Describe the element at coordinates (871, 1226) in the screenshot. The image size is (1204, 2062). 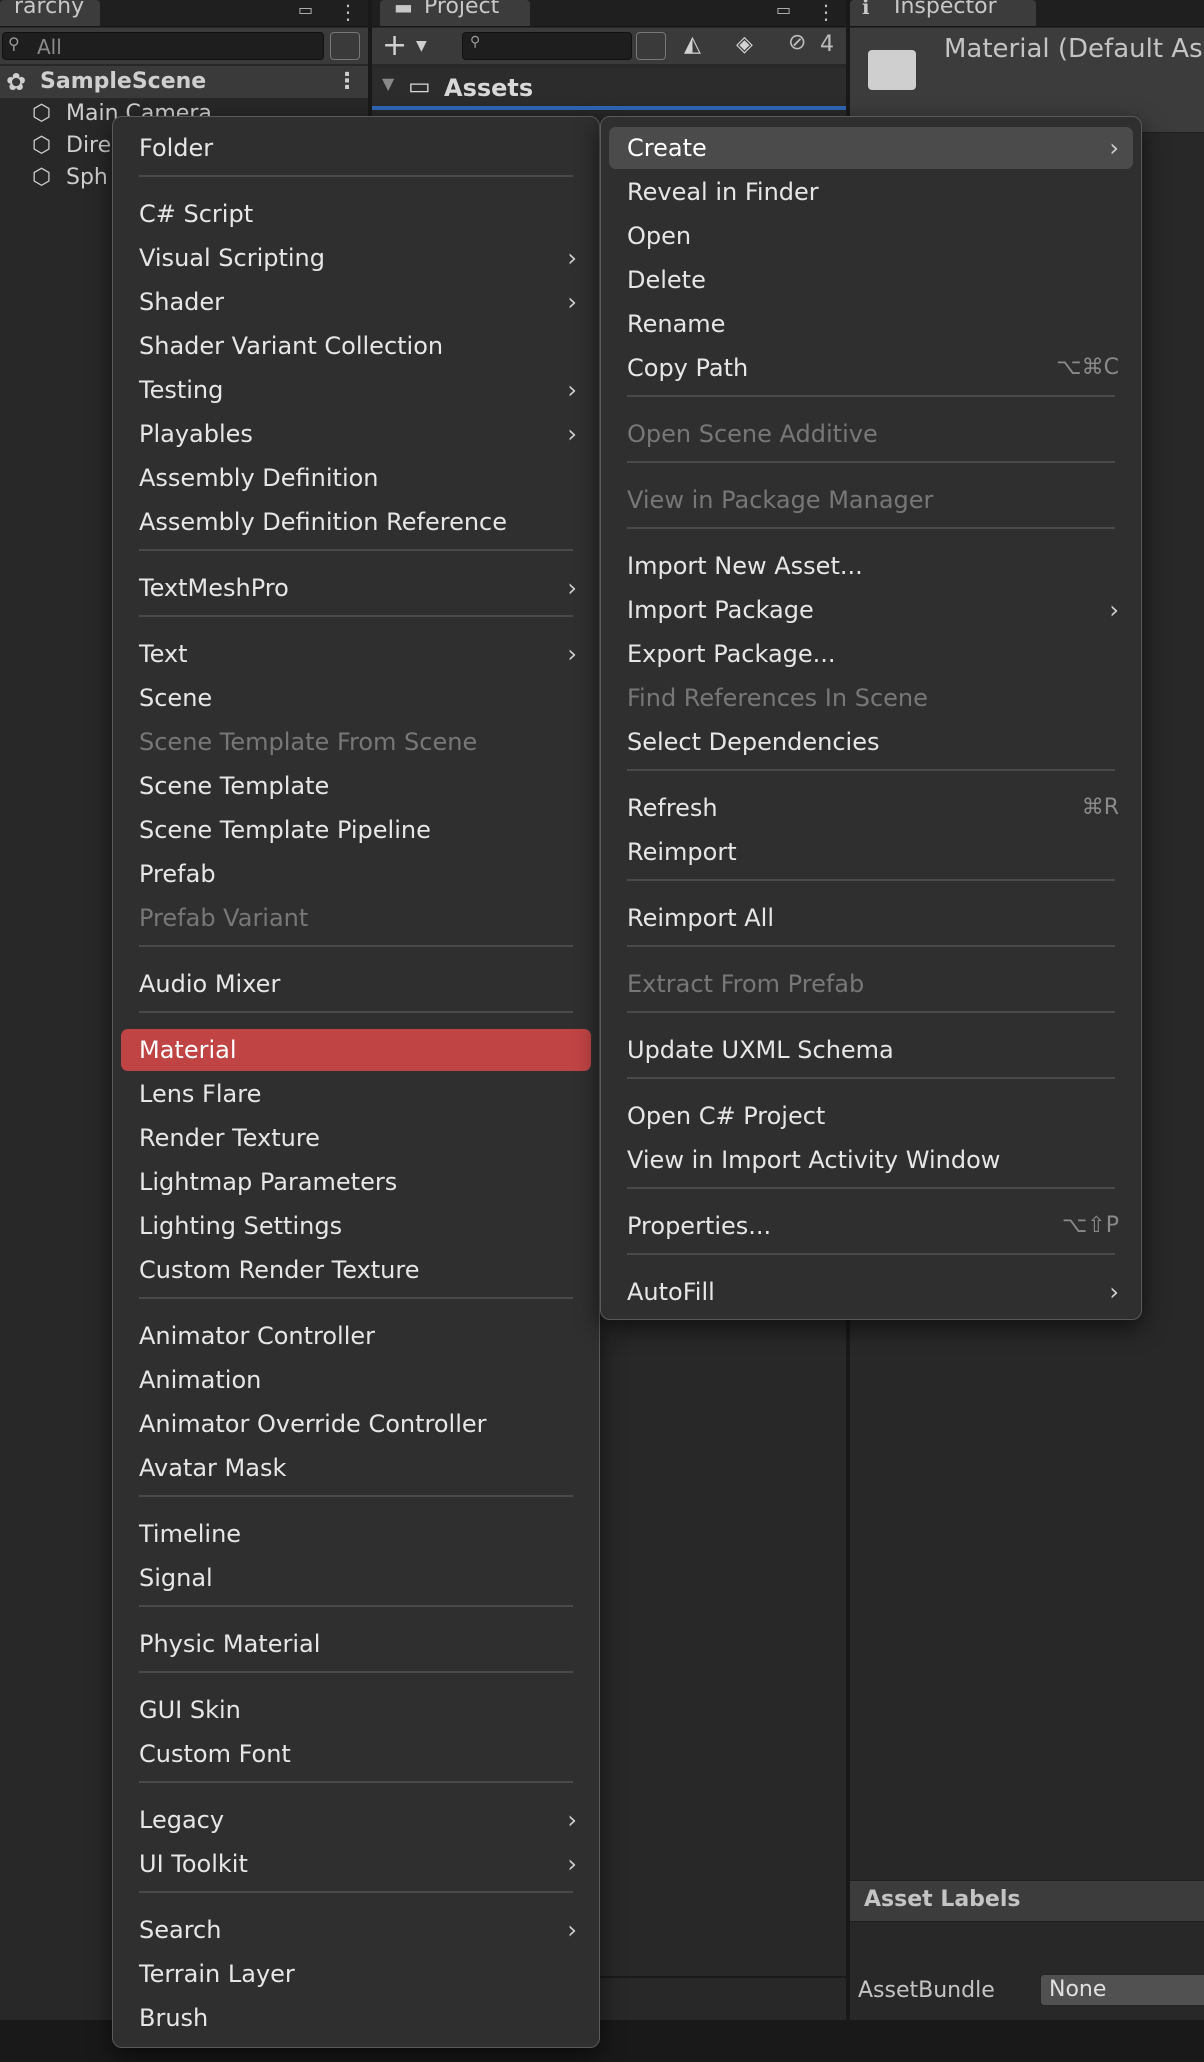
I see `menu-item-properties: Properties... ⌥⇧P` at that location.